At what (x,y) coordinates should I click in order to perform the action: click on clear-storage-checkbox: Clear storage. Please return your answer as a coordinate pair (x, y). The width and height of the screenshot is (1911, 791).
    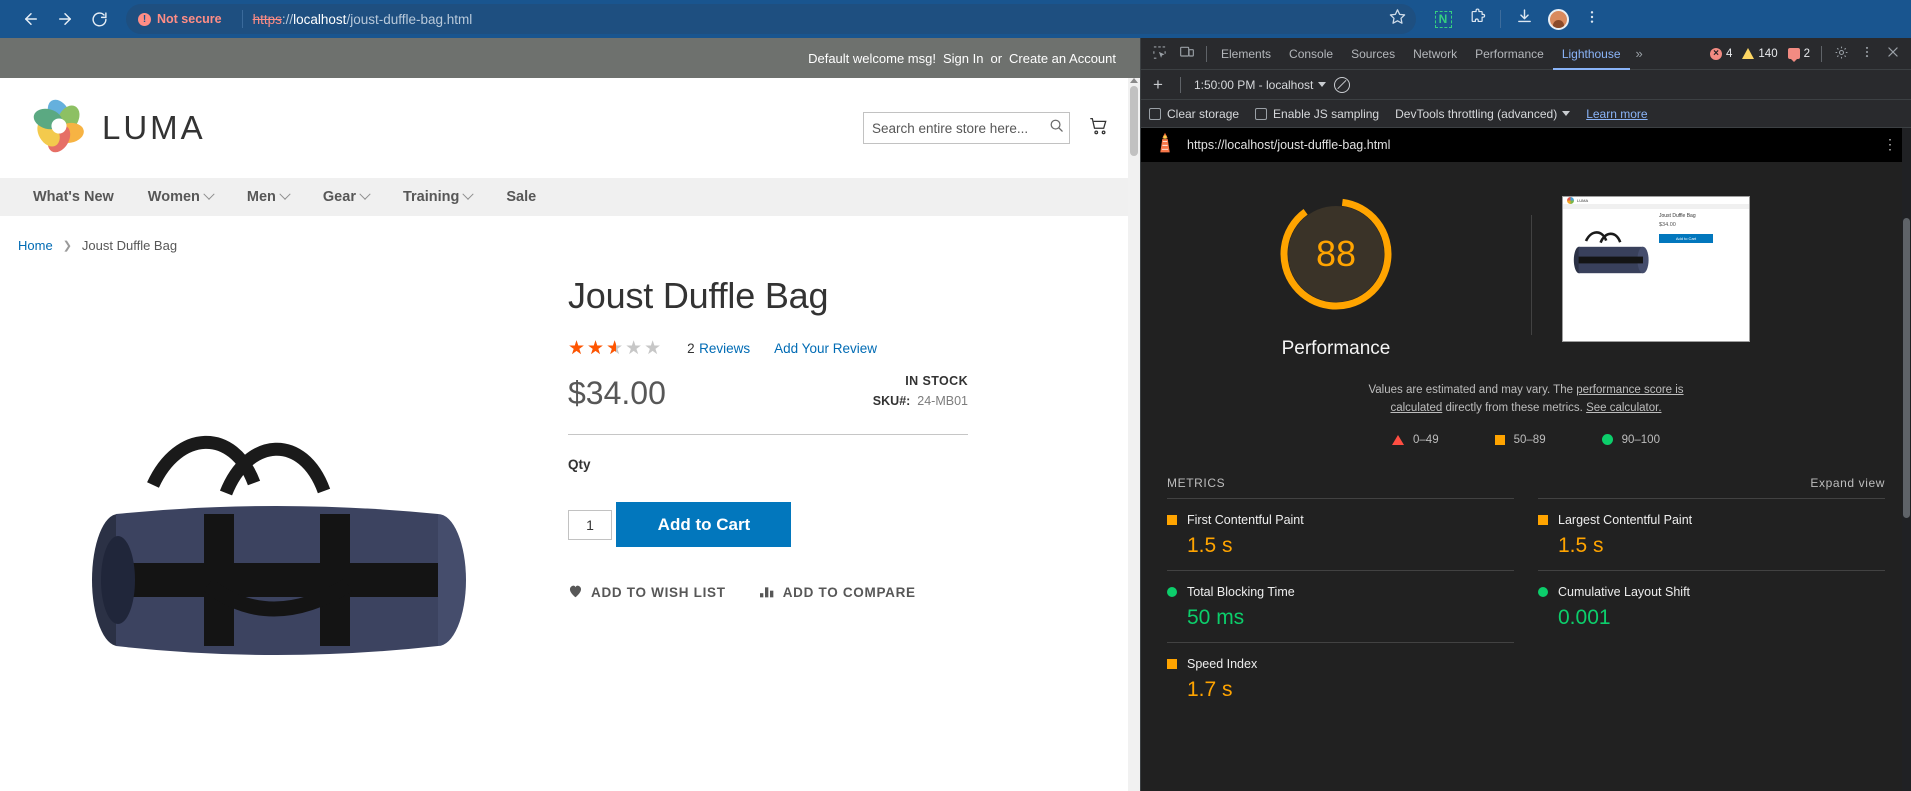
    Looking at the image, I should click on (1194, 114).